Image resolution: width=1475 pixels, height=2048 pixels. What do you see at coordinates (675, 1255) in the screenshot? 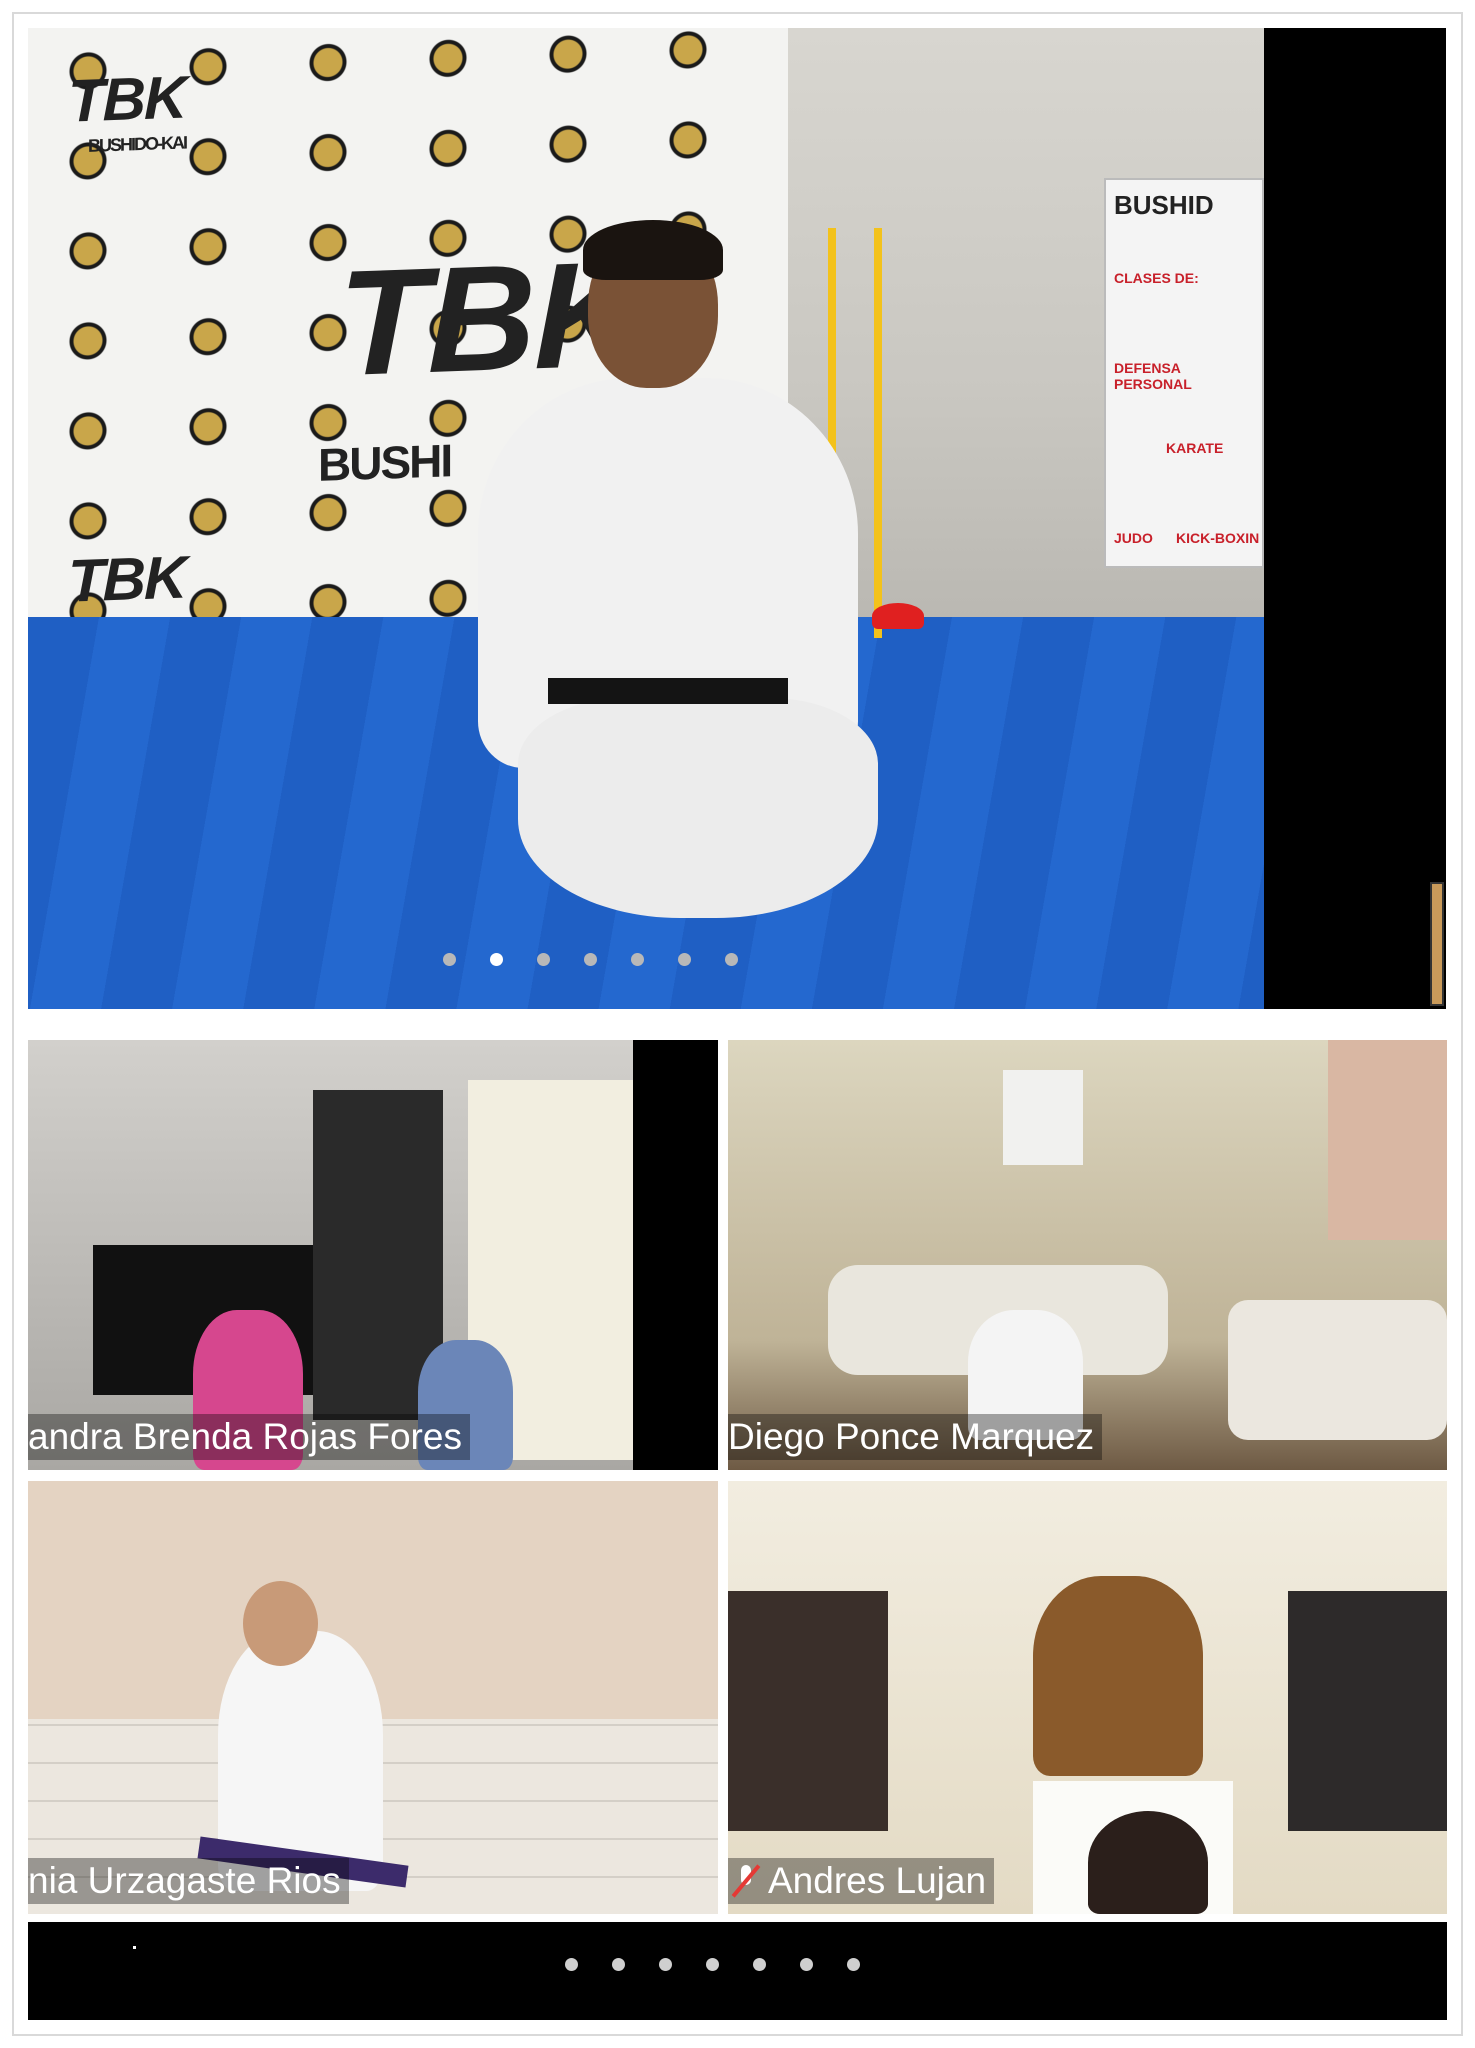
I see `tile-letterbox` at bounding box center [675, 1255].